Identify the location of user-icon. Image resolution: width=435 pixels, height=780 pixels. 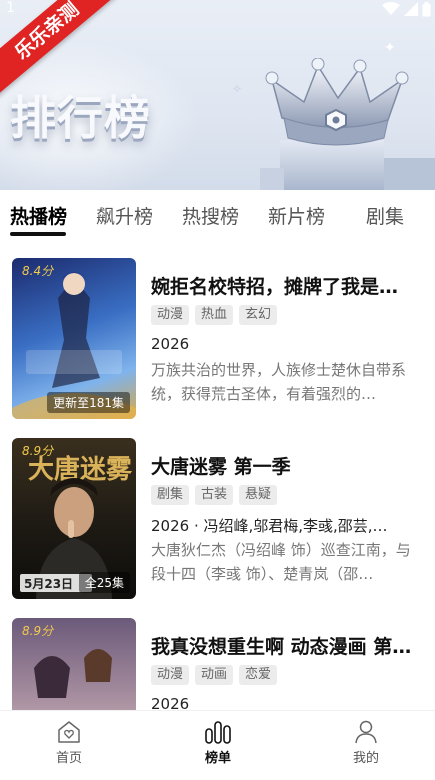
(366, 732).